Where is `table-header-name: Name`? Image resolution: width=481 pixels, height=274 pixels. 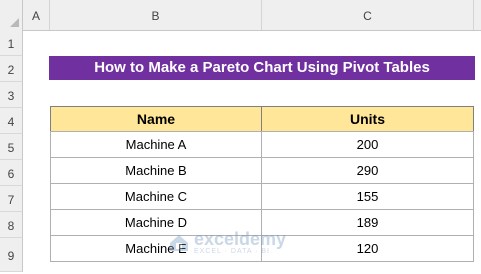
table-header-name: Name is located at coordinates (156, 119).